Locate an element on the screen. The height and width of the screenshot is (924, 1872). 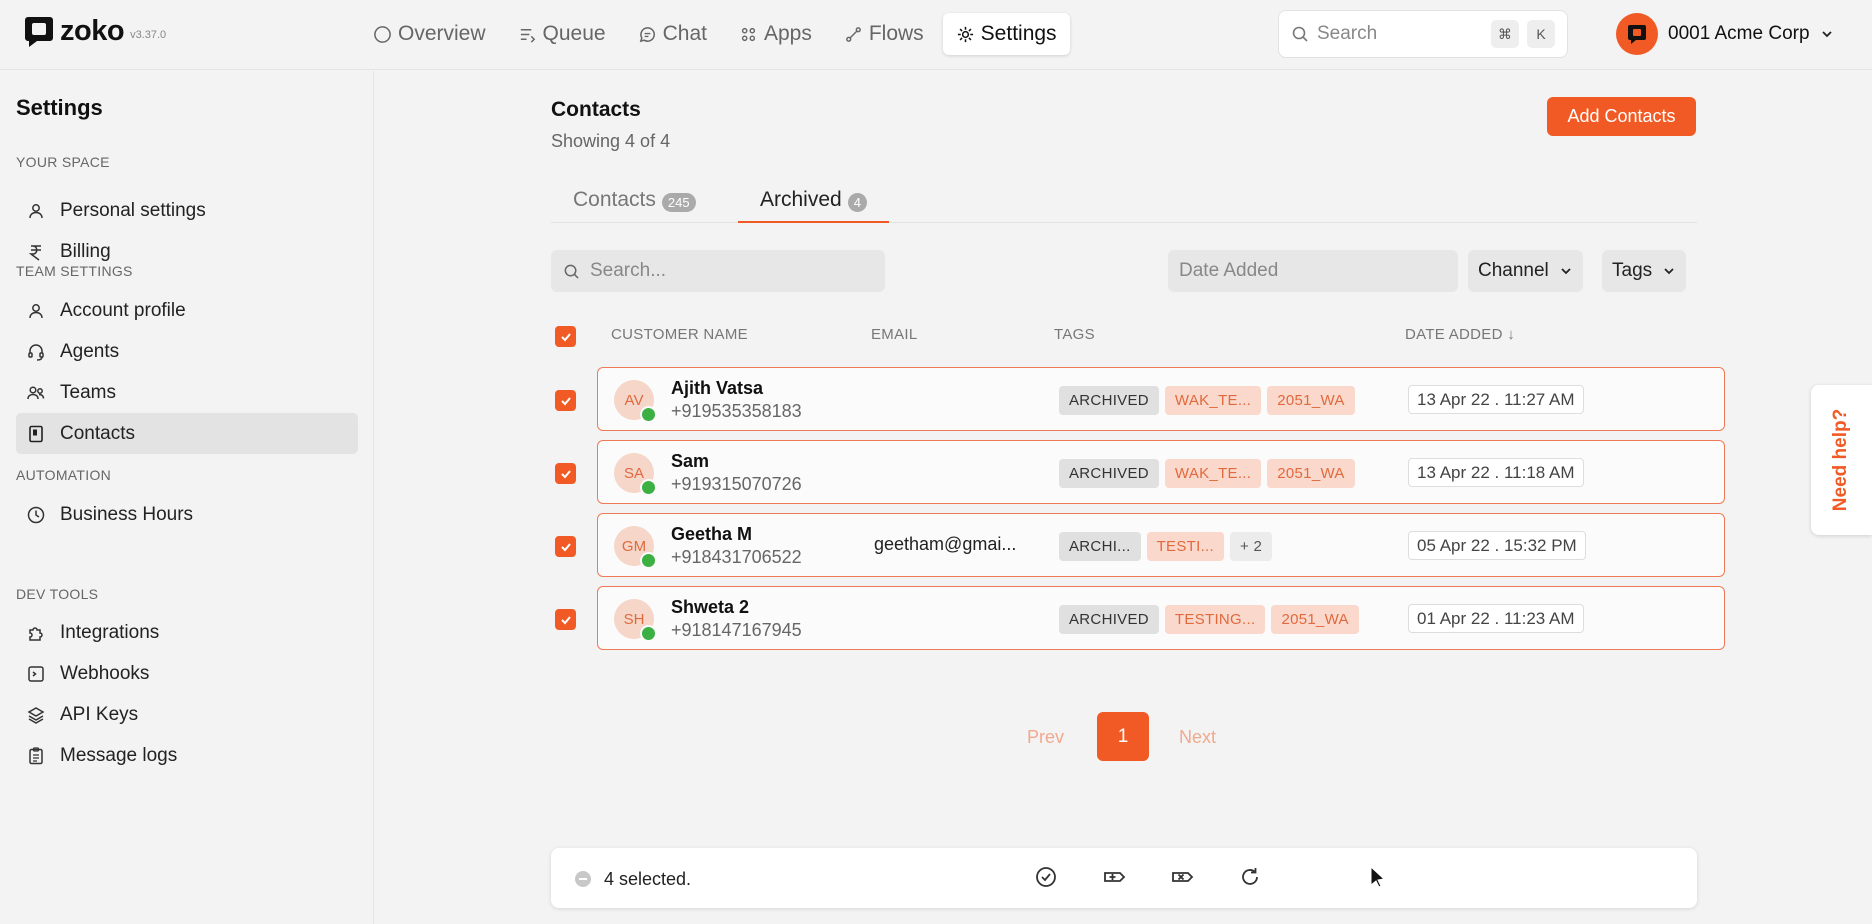
prev-page-button: Prev is located at coordinates (1045, 737).